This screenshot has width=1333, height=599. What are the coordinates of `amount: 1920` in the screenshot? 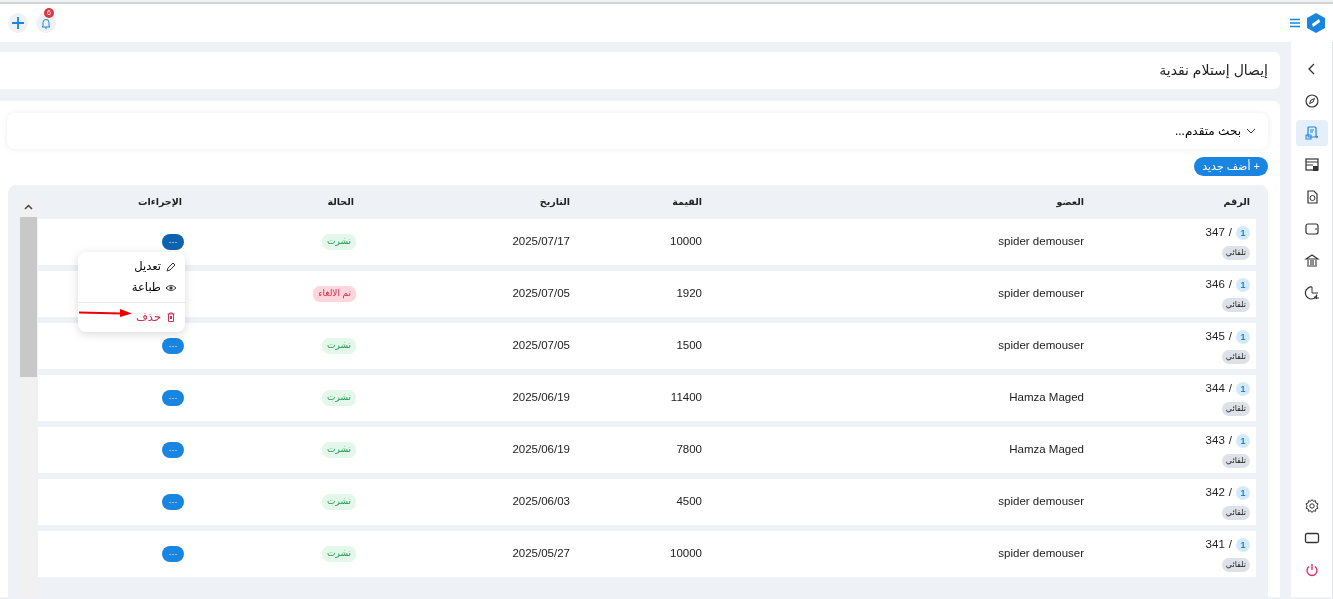 It's located at (689, 294).